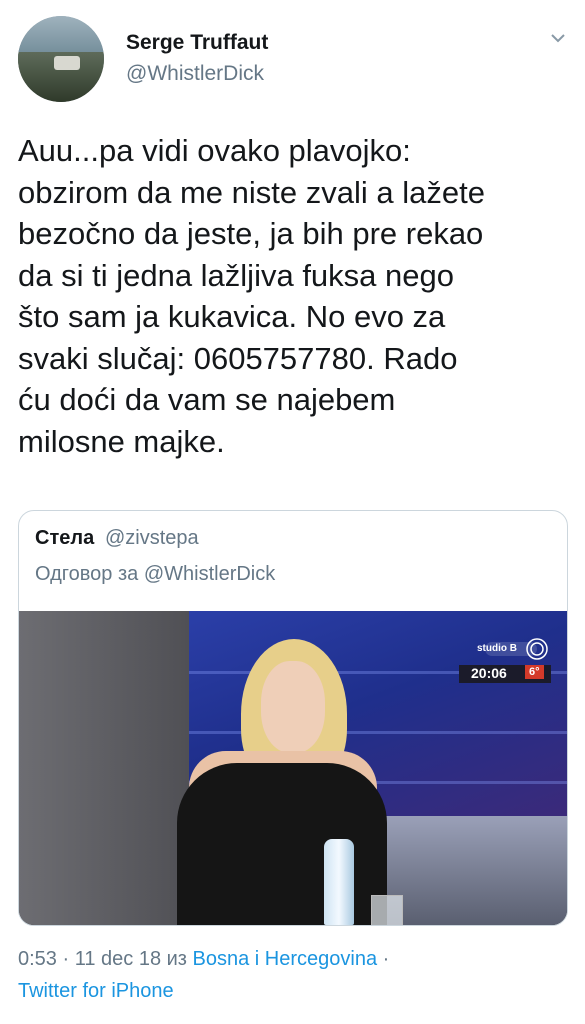  Describe the element at coordinates (282, 844) in the screenshot. I see `person-dress` at that location.